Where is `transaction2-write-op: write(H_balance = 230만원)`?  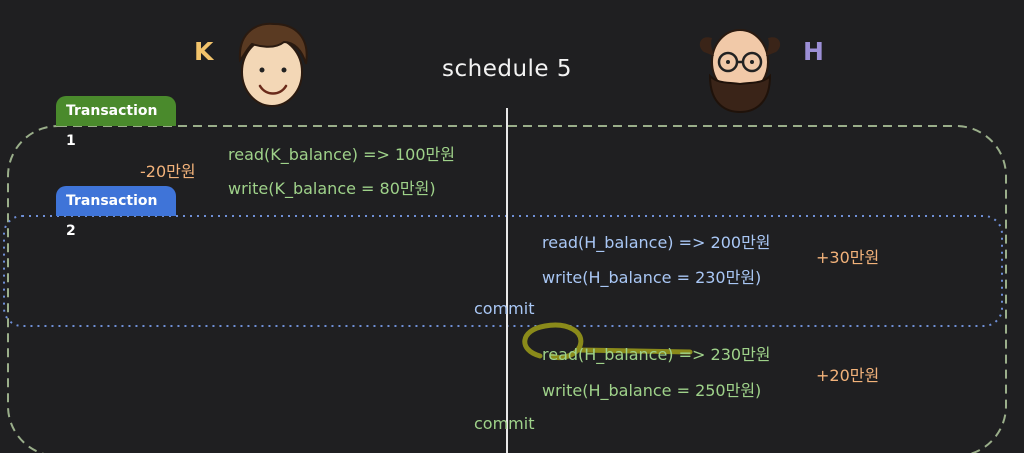
transaction2-write-op: write(H_balance = 230만원) is located at coordinates (652, 277).